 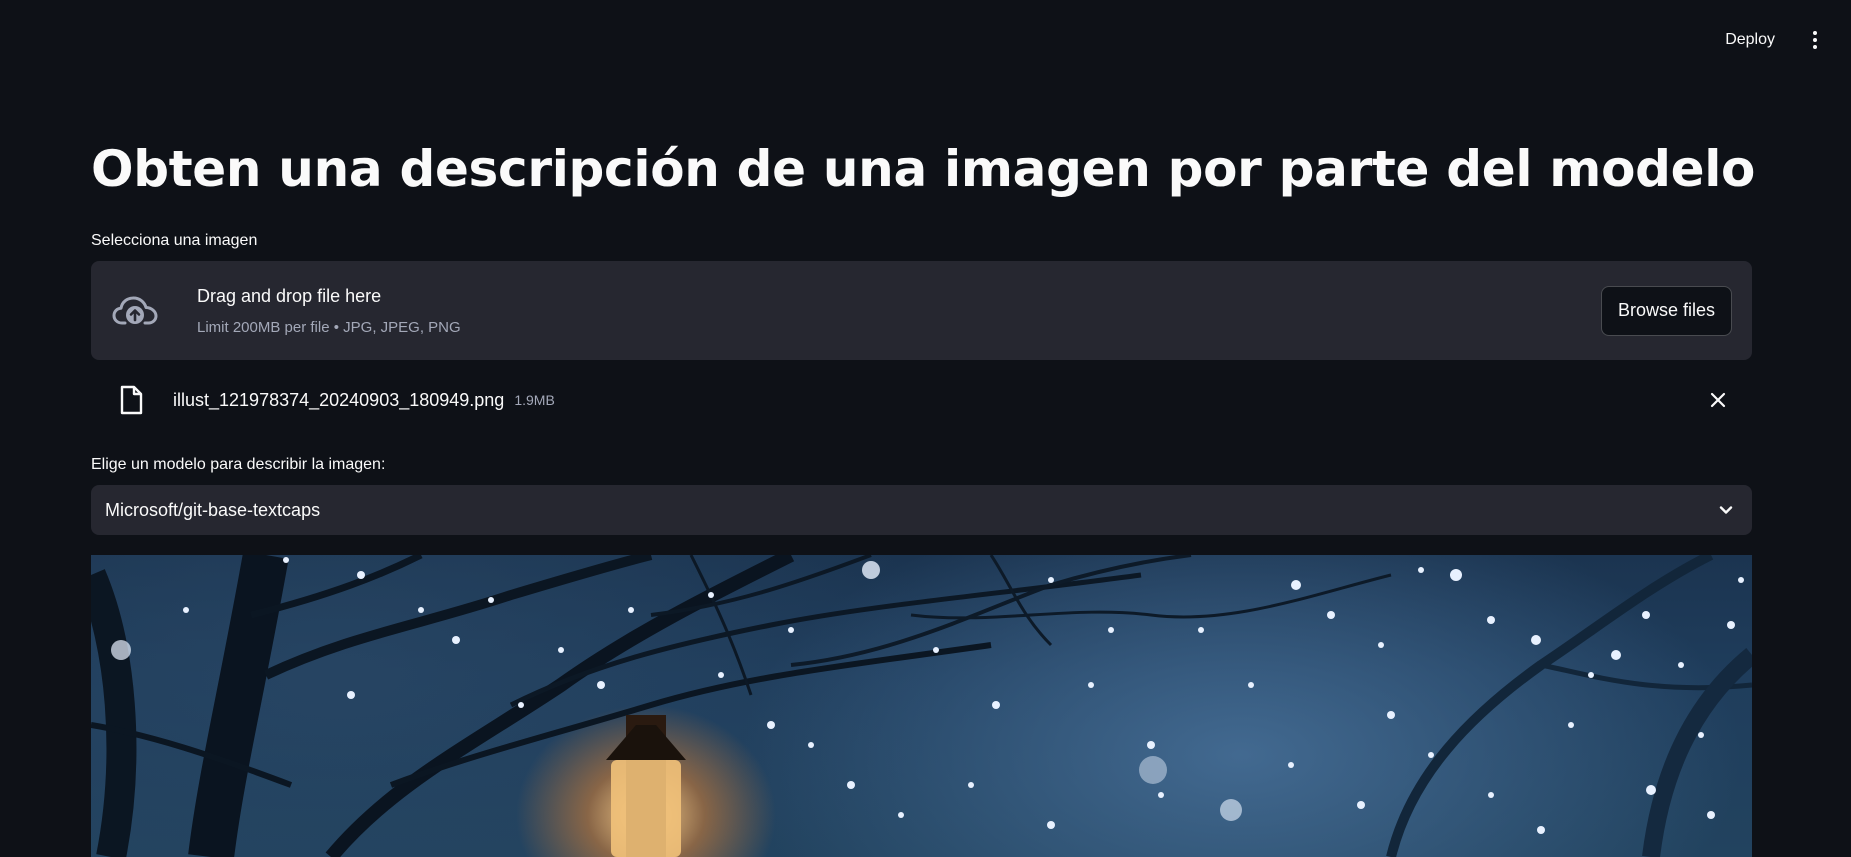 What do you see at coordinates (339, 399) in the screenshot?
I see `uploaded-file-name: illust_121978374_20240903_180949.png` at bounding box center [339, 399].